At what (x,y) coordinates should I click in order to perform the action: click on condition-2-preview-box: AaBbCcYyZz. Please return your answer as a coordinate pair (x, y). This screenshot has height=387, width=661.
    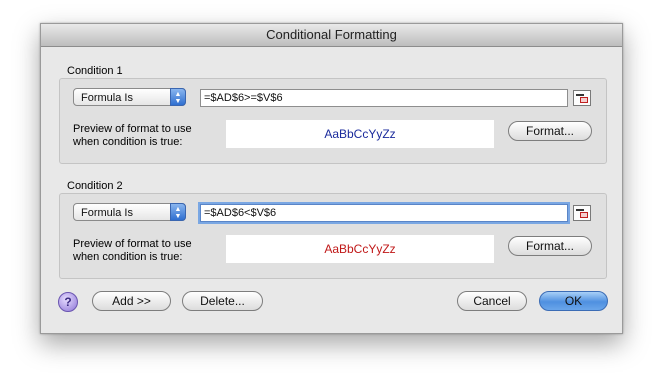
    Looking at the image, I should click on (360, 249).